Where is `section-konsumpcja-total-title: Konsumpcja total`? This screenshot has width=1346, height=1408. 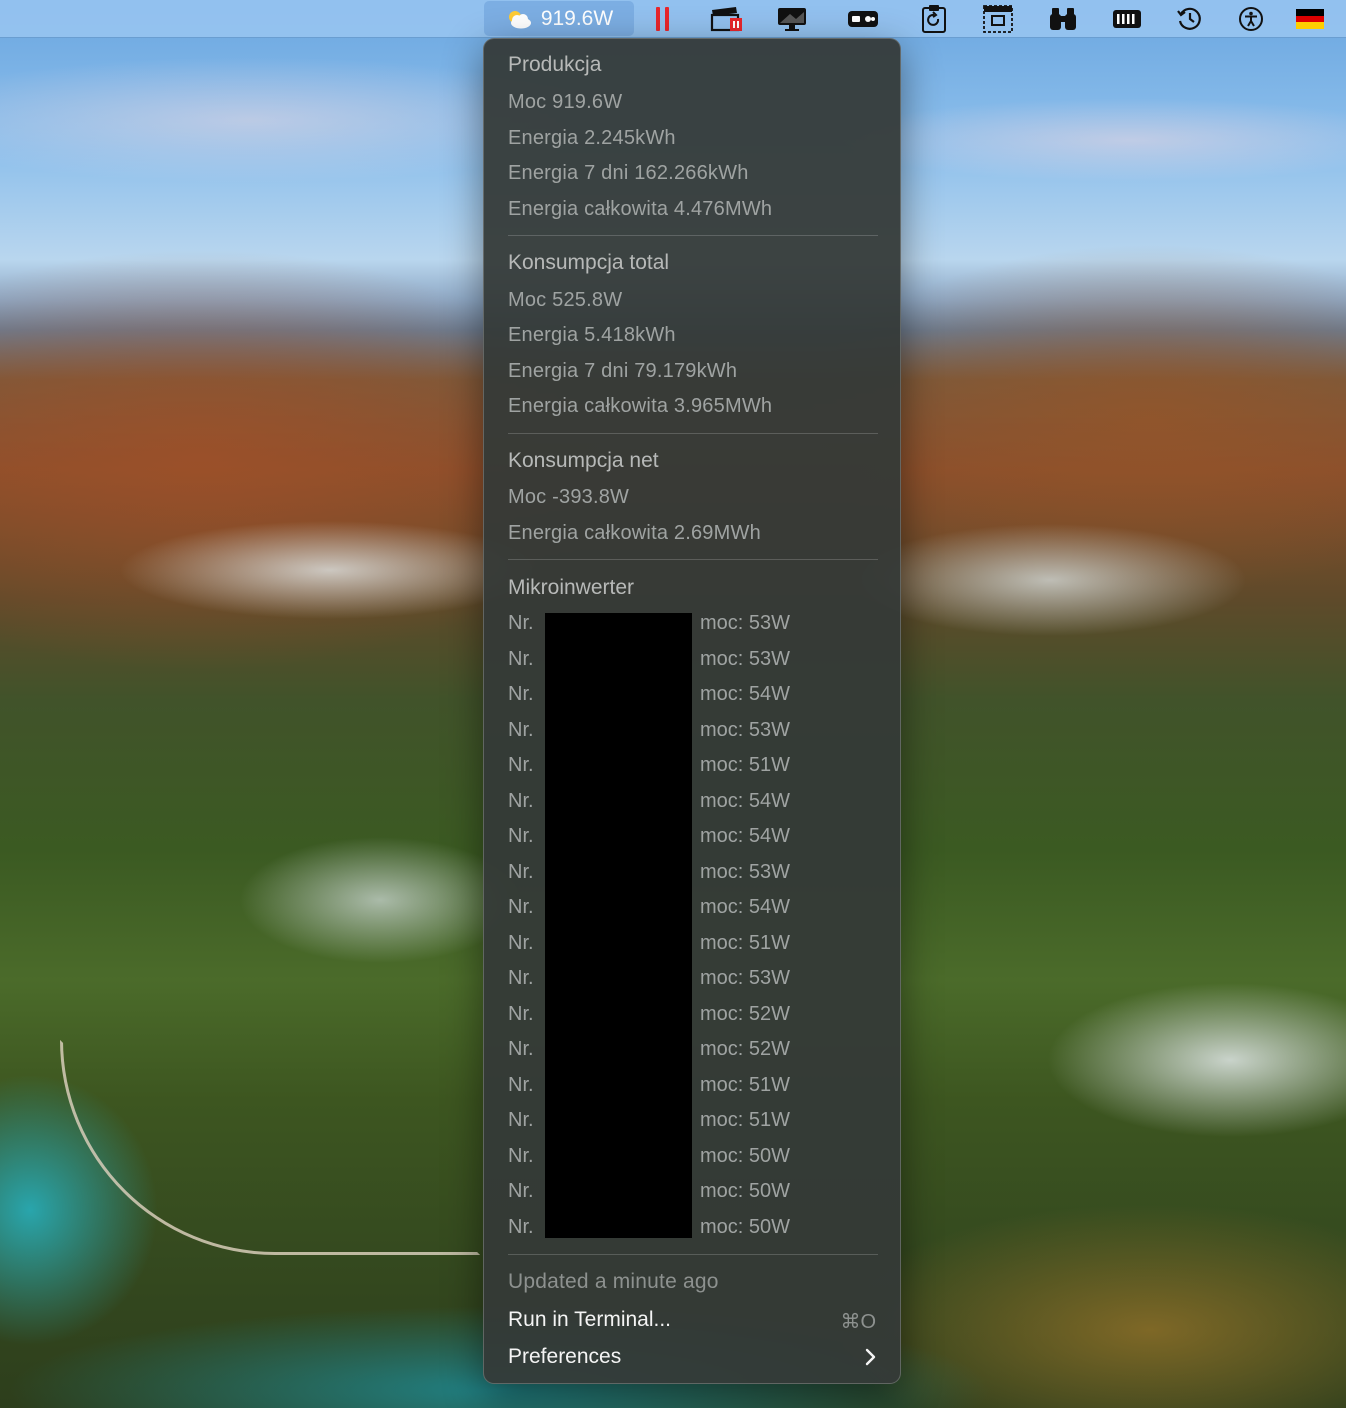 section-konsumpcja-total-title: Konsumpcja total is located at coordinates (589, 262).